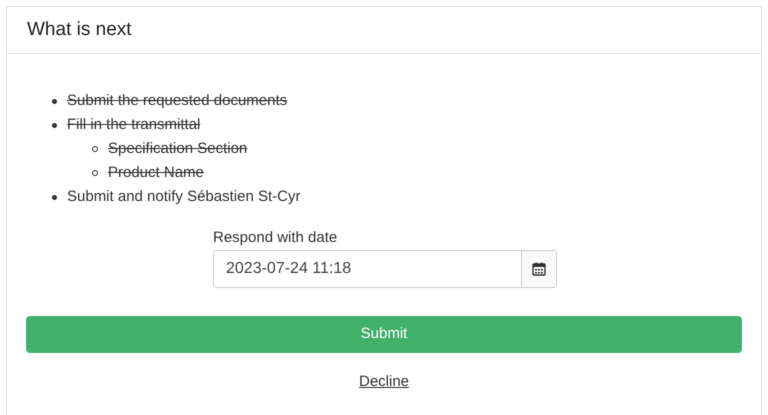  Describe the element at coordinates (384, 382) in the screenshot. I see `decline-link: Decline` at that location.